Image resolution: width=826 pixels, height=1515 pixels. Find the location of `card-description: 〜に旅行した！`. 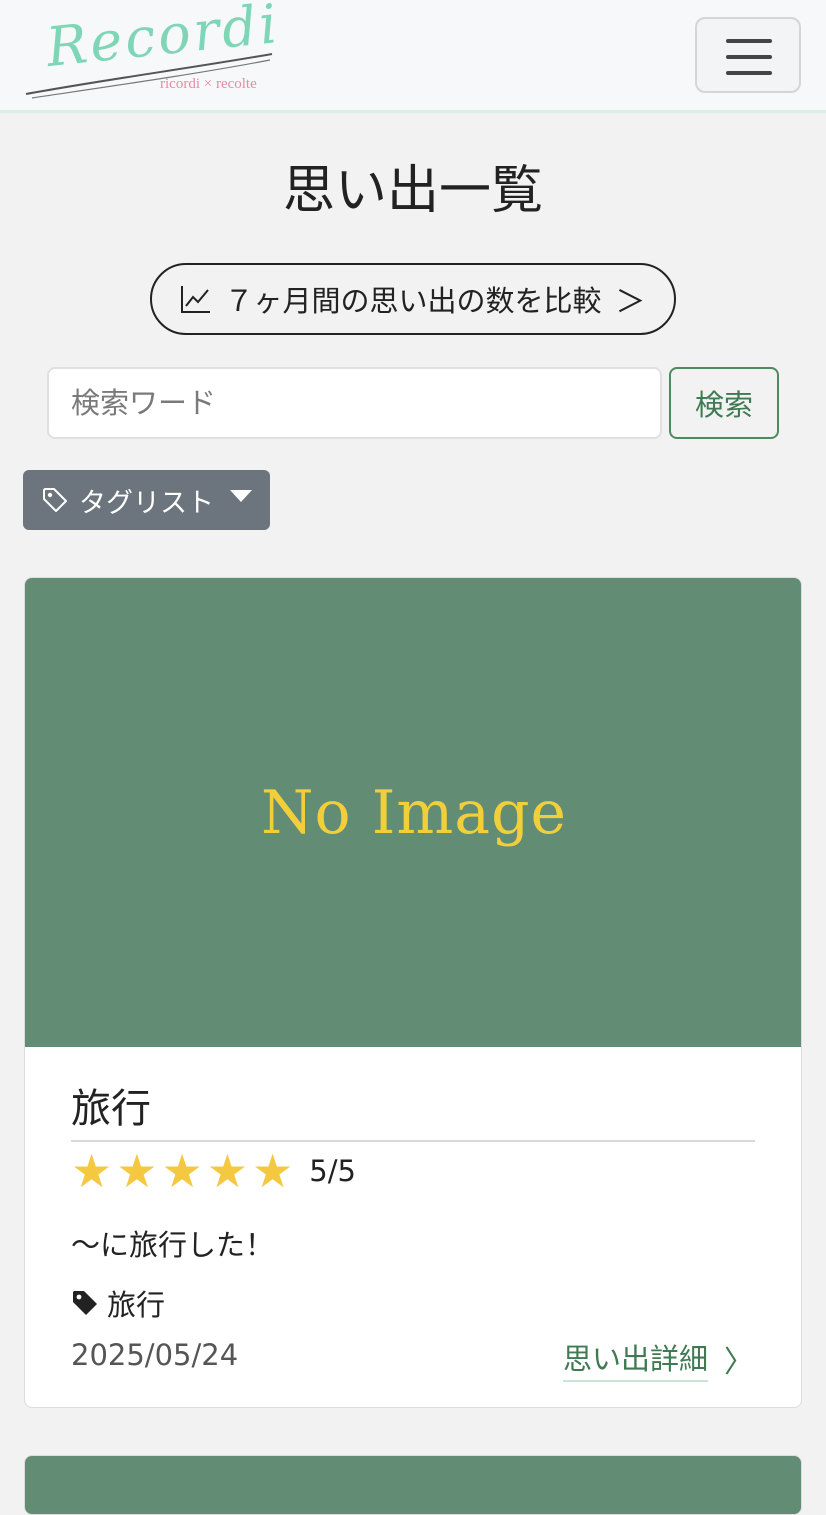

card-description: 〜に旅行した！ is located at coordinates (173, 1245).